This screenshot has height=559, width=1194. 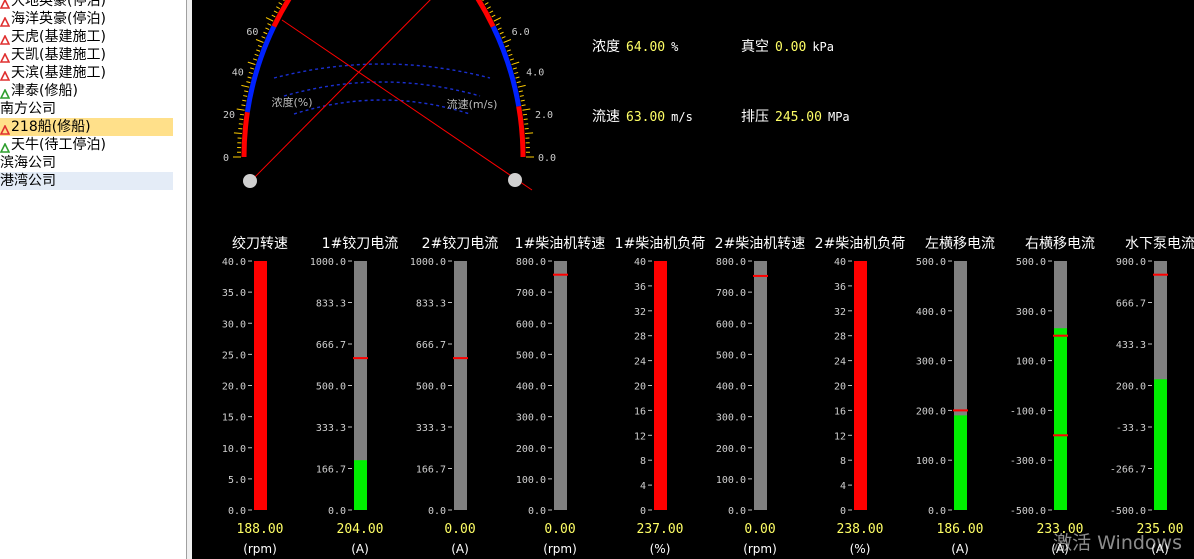 What do you see at coordinates (643, 511) in the screenshot?
I see `gauge-tick-label: 0` at bounding box center [643, 511].